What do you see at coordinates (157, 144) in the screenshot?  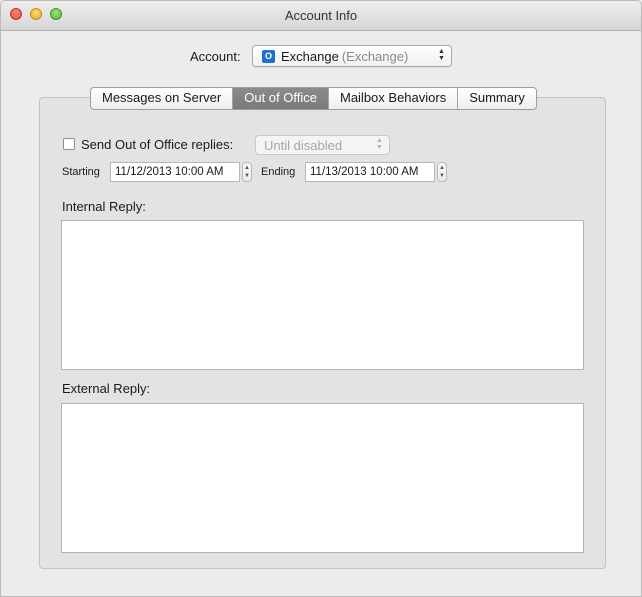 I see `send-ooo-label: Send Out of Office replies:` at bounding box center [157, 144].